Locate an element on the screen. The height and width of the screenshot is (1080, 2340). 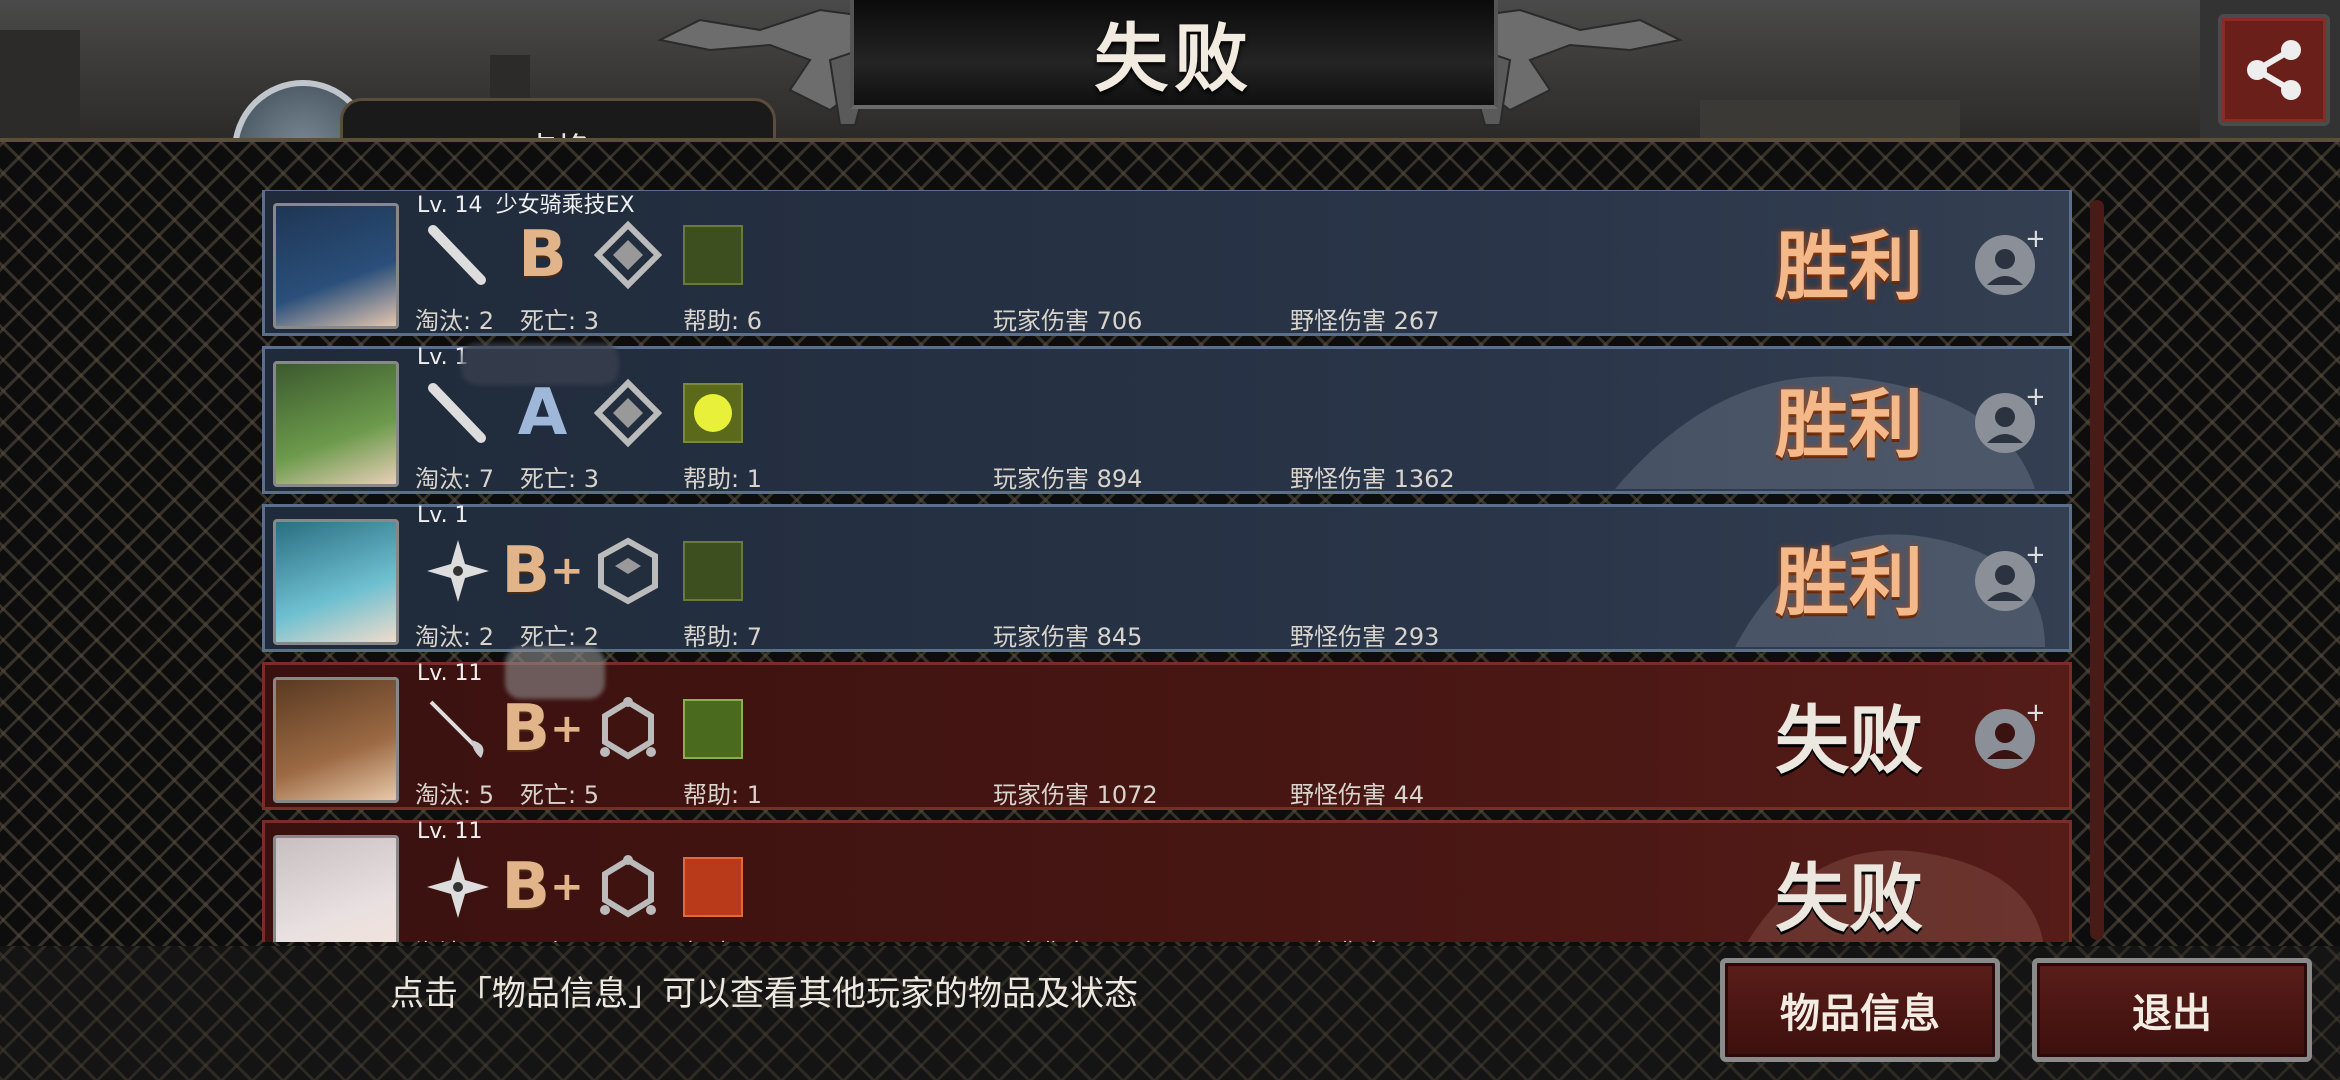
assists-stat: 帮助: 7 is located at coordinates (722, 637).